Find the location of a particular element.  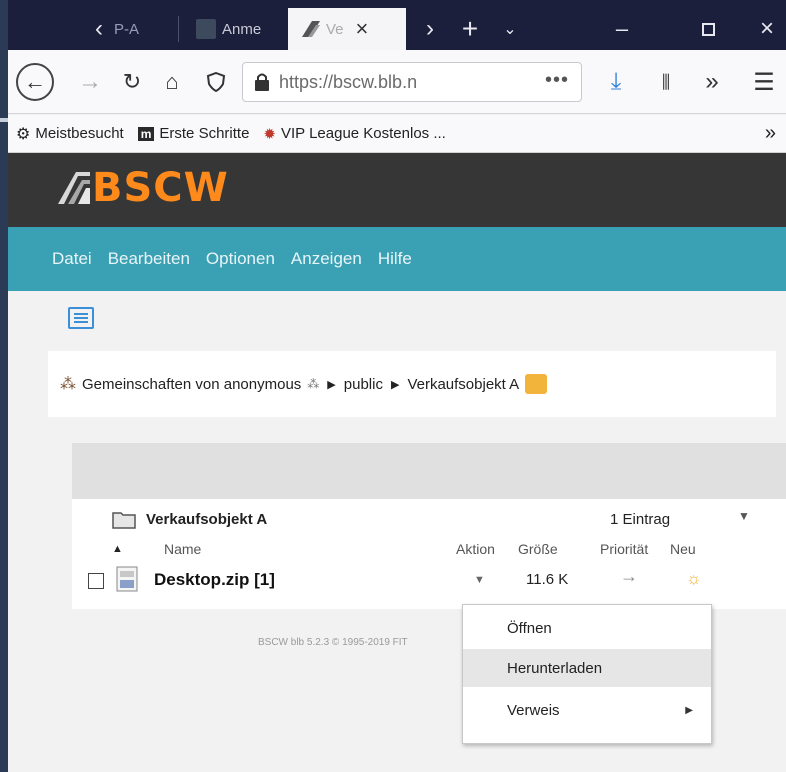

back-button: ← is located at coordinates (35, 82).